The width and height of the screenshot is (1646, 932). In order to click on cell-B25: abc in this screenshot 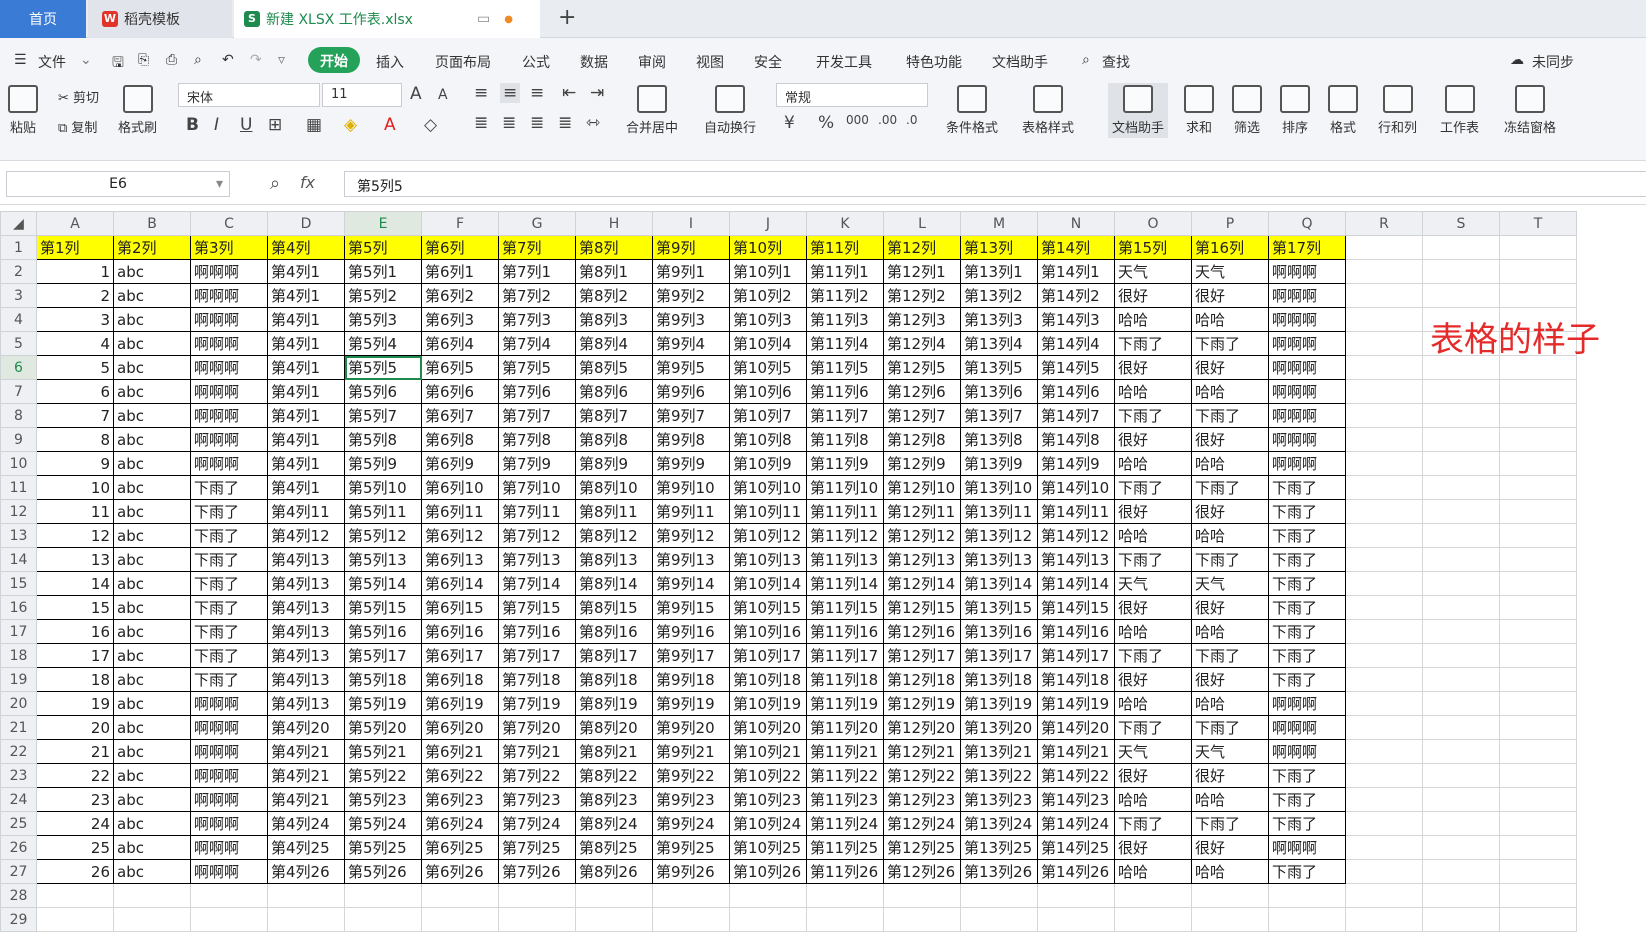, I will do `click(152, 823)`.